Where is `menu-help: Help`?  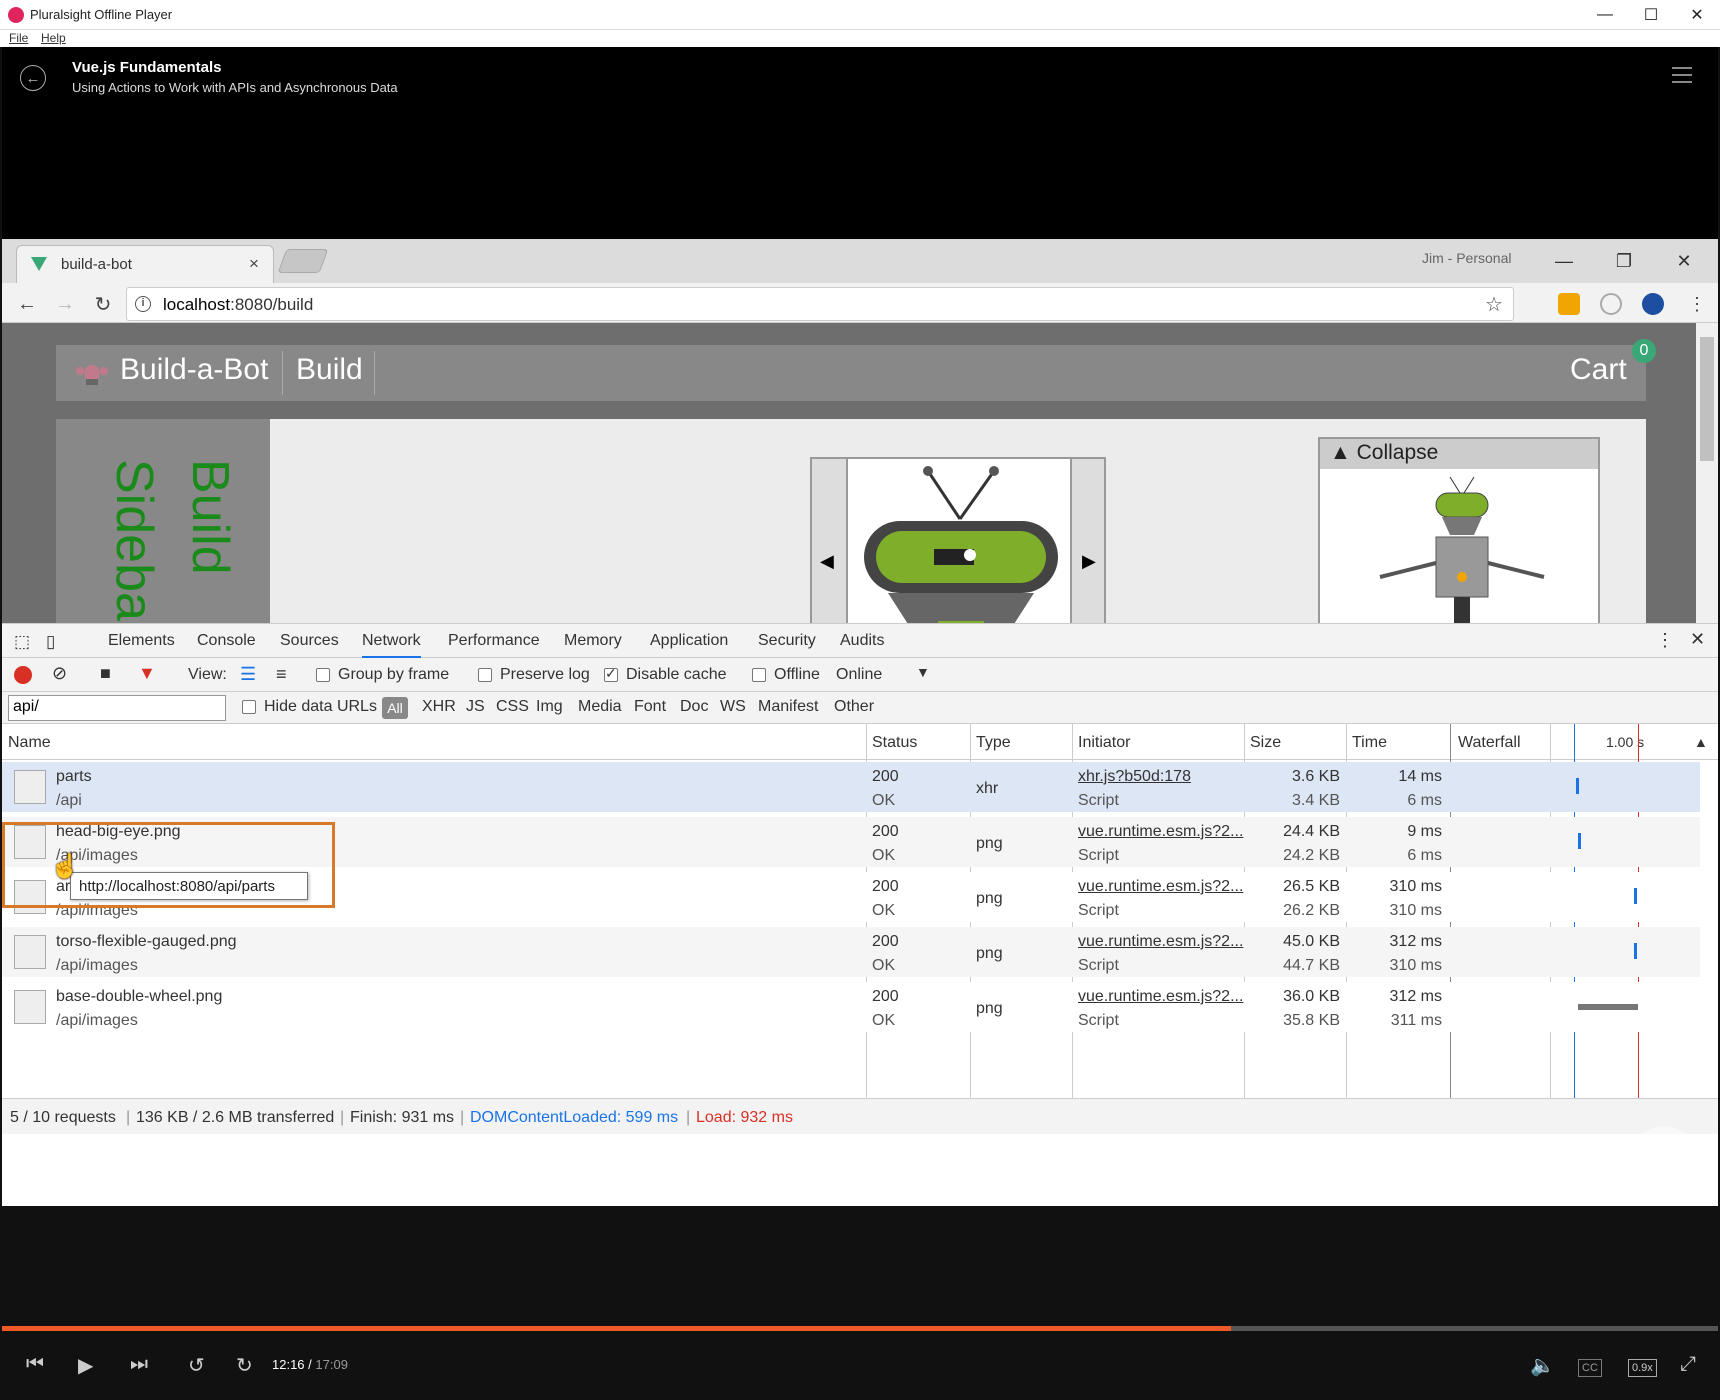
menu-help: Help is located at coordinates (53, 38).